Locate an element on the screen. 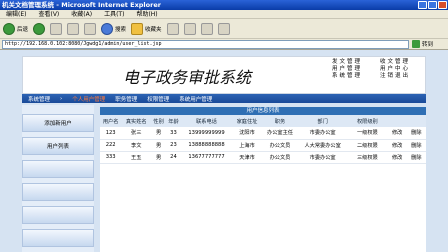 The image size is (448, 252). col-department: 部门 is located at coordinates (323, 121).